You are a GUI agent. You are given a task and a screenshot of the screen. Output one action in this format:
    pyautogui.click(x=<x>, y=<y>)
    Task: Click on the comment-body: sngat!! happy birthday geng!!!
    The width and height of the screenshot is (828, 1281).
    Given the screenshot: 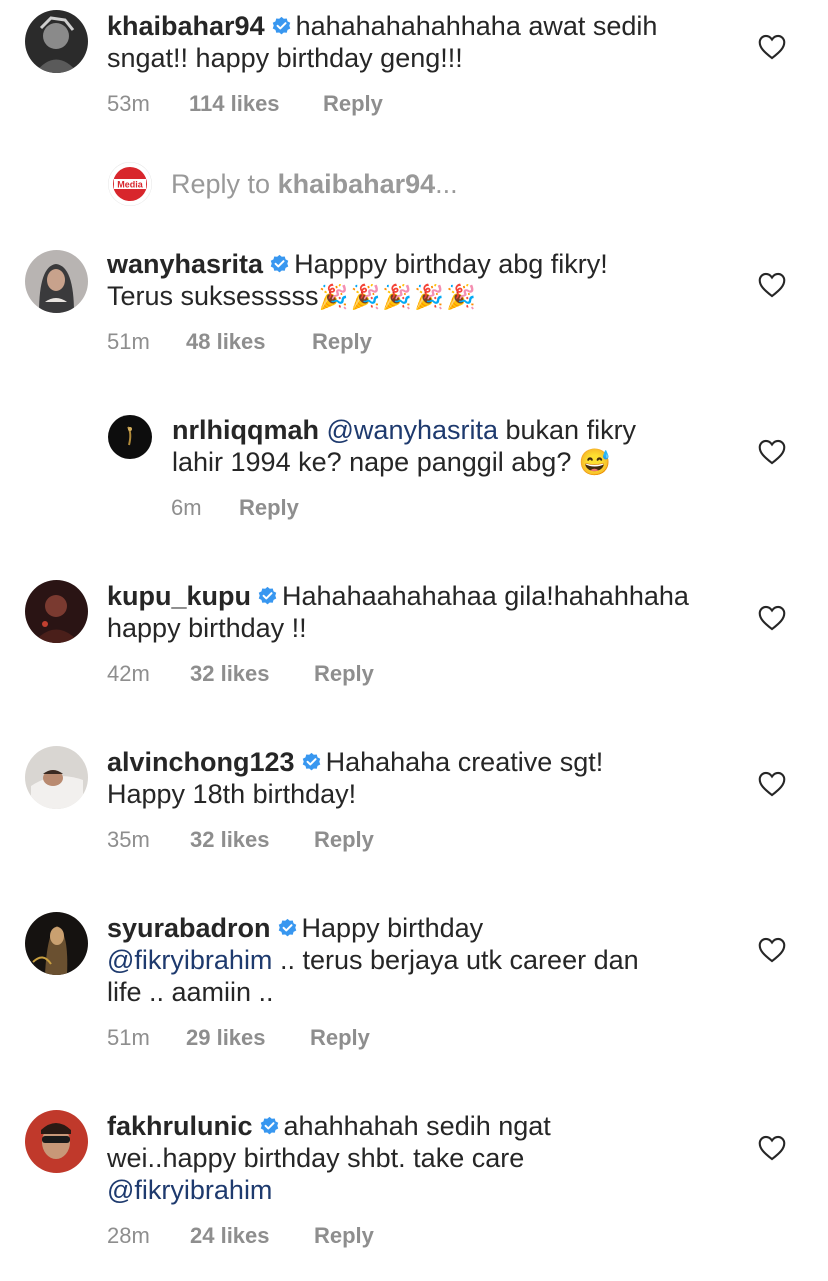 What is the action you would take?
    pyautogui.click(x=285, y=58)
    